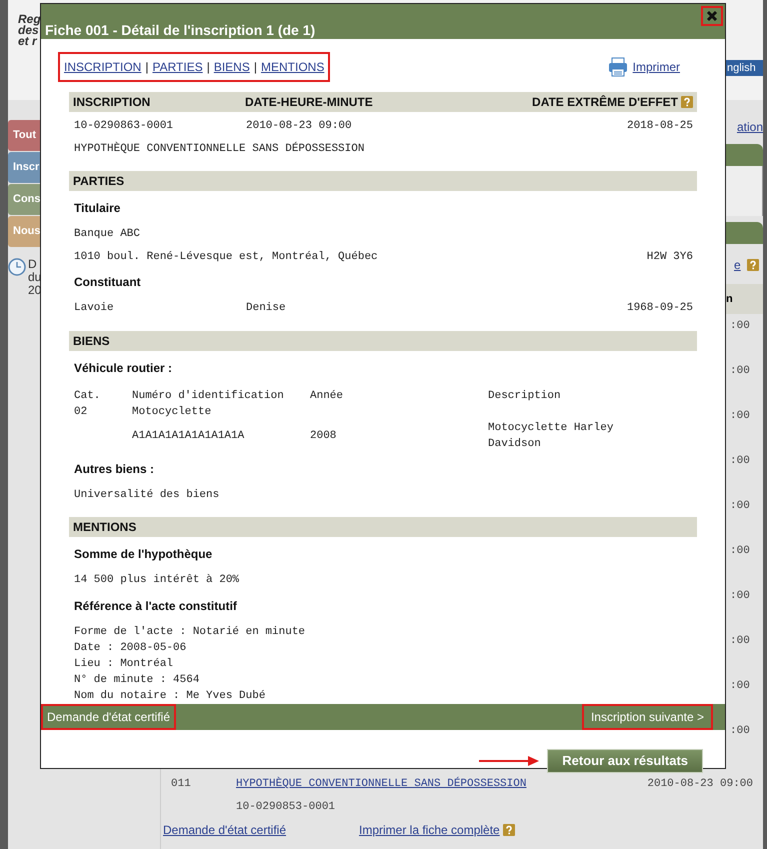 This screenshot has width=767, height=849. Describe the element at coordinates (285, 807) in the screenshot. I see `row-inscription-number: 10-0290853-0001` at that location.